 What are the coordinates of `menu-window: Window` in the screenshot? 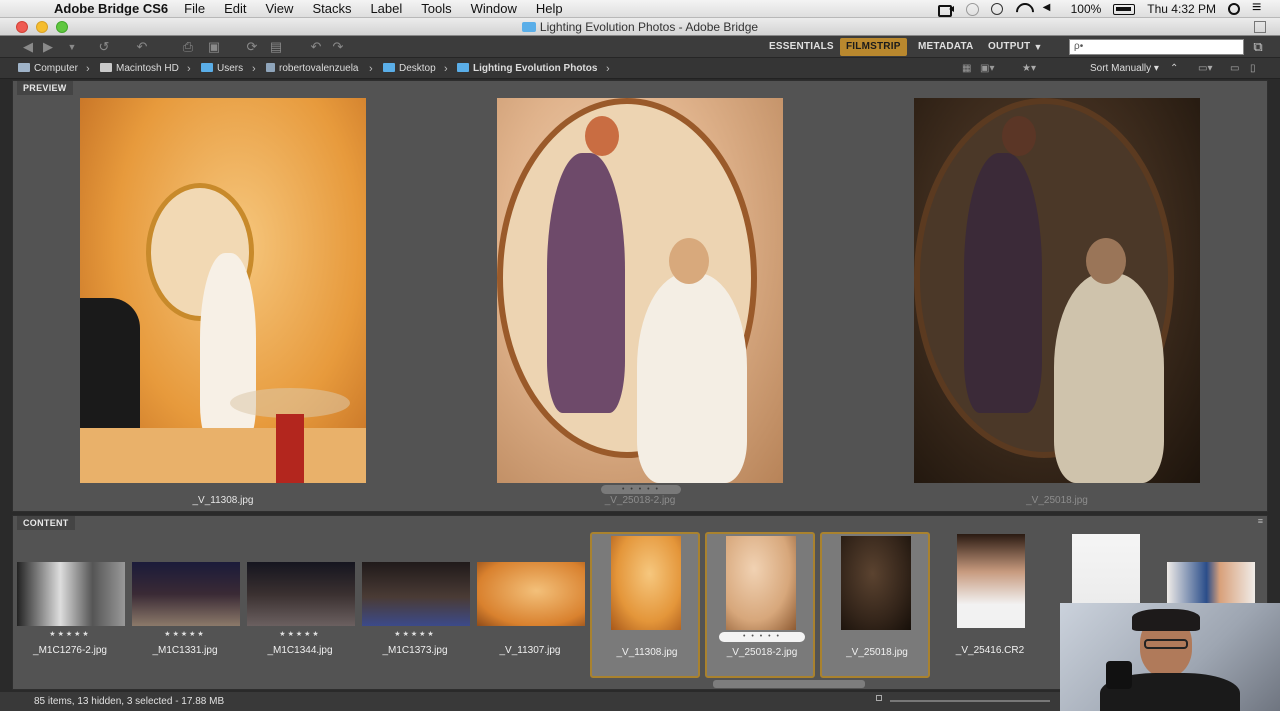 It's located at (494, 8).